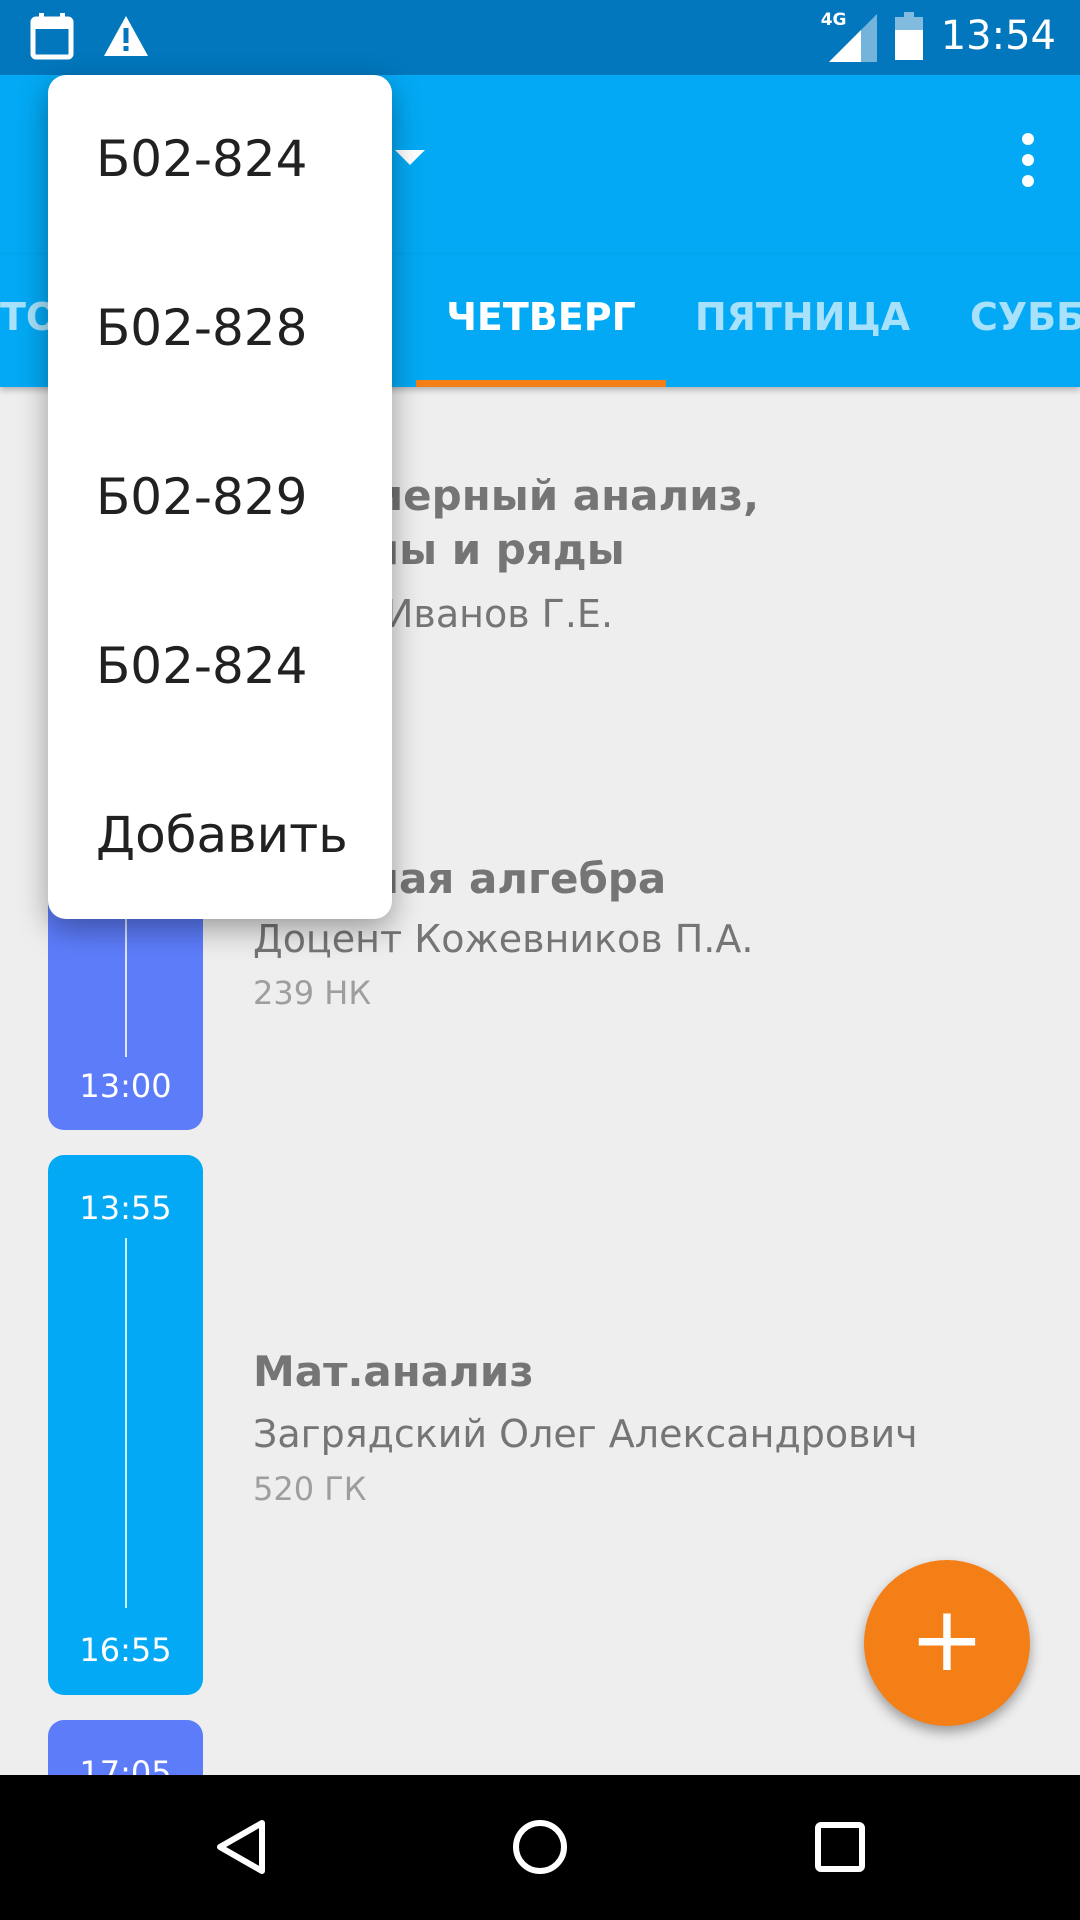  I want to click on tab-indicator, so click(541, 383).